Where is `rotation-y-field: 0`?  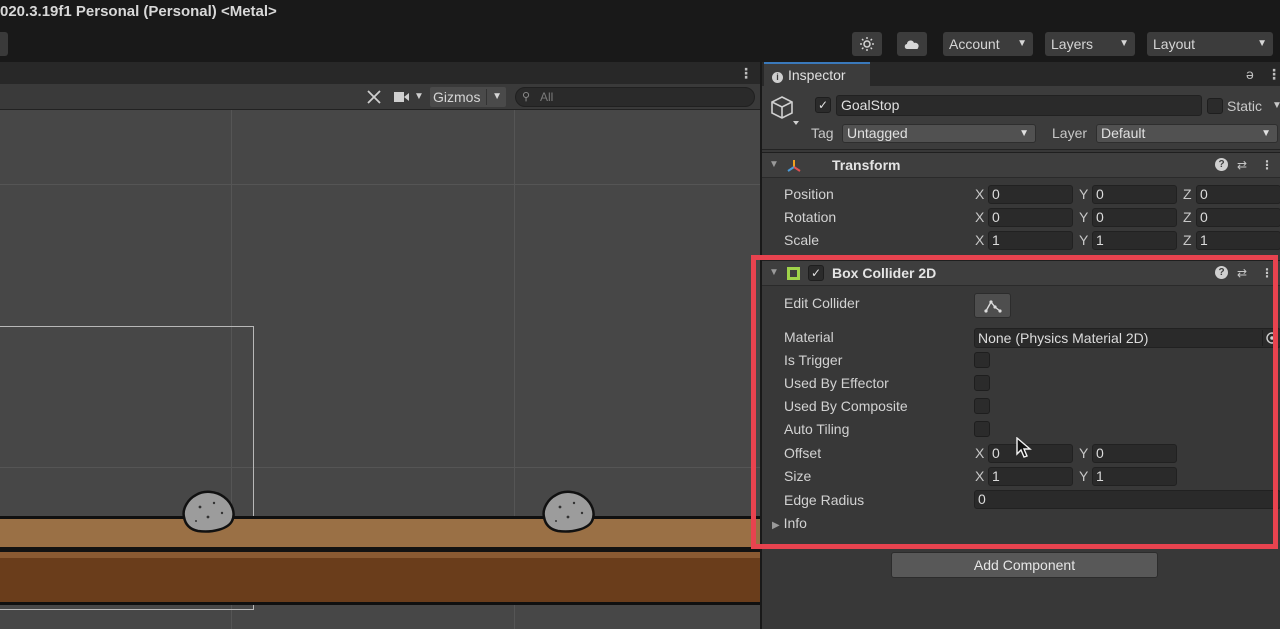 rotation-y-field: 0 is located at coordinates (1134, 217).